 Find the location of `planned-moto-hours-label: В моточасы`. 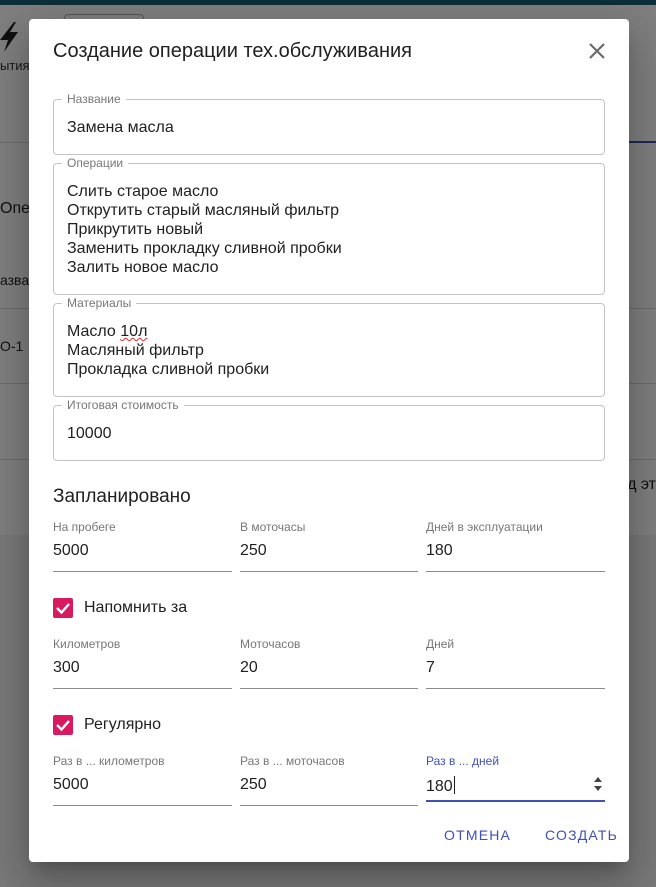

planned-moto-hours-label: В моточасы is located at coordinates (273, 527).